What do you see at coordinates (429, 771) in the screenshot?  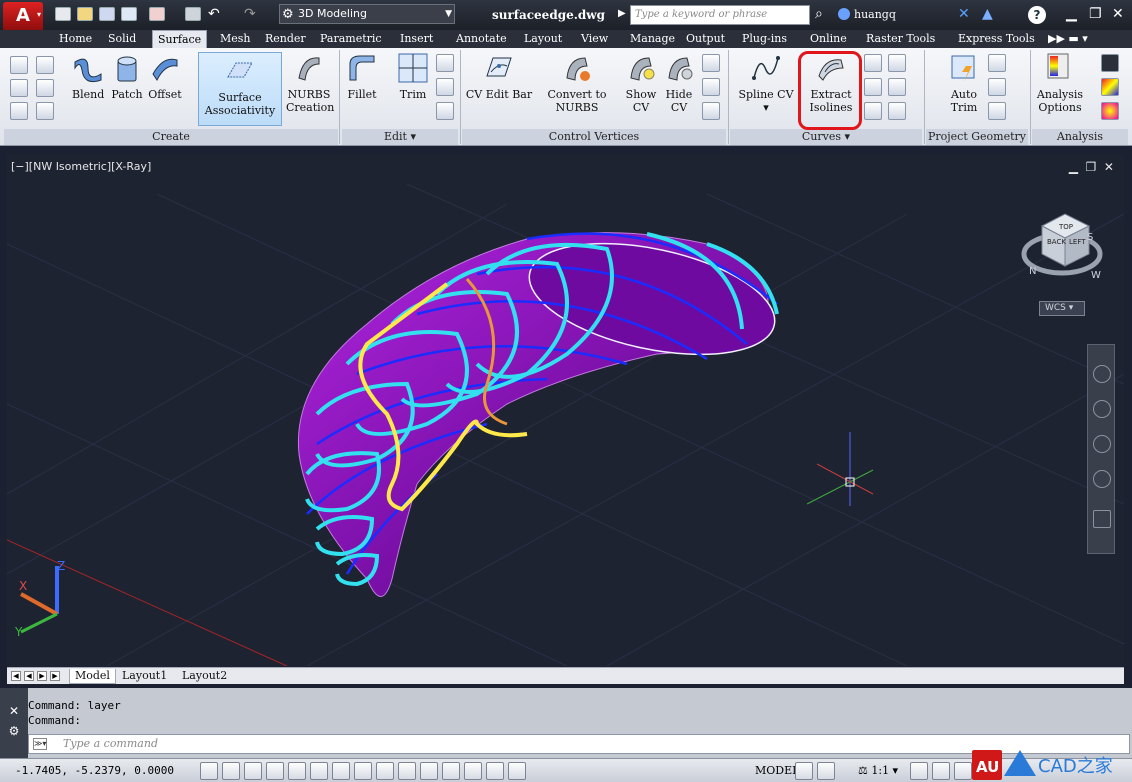 I see `lineweight-icon` at bounding box center [429, 771].